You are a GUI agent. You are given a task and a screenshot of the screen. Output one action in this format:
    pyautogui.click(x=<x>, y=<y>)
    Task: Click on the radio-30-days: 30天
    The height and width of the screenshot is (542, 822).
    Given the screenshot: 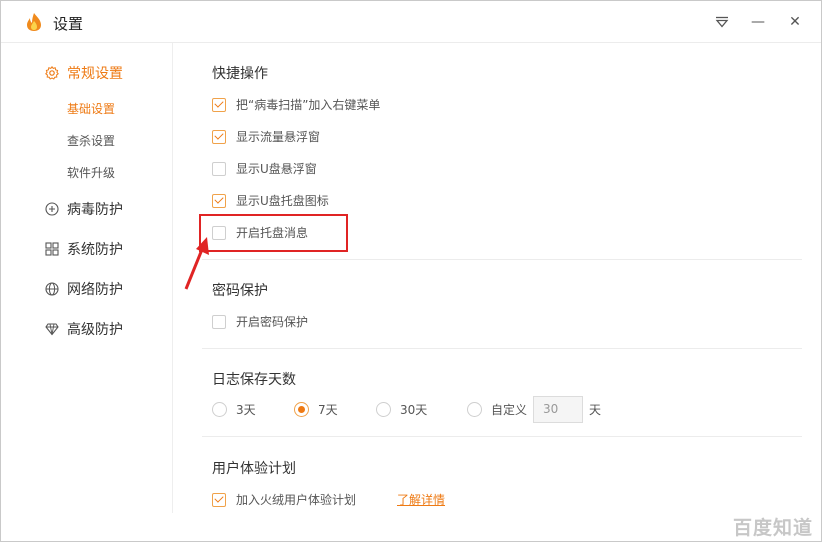 What is the action you would take?
    pyautogui.click(x=401, y=409)
    